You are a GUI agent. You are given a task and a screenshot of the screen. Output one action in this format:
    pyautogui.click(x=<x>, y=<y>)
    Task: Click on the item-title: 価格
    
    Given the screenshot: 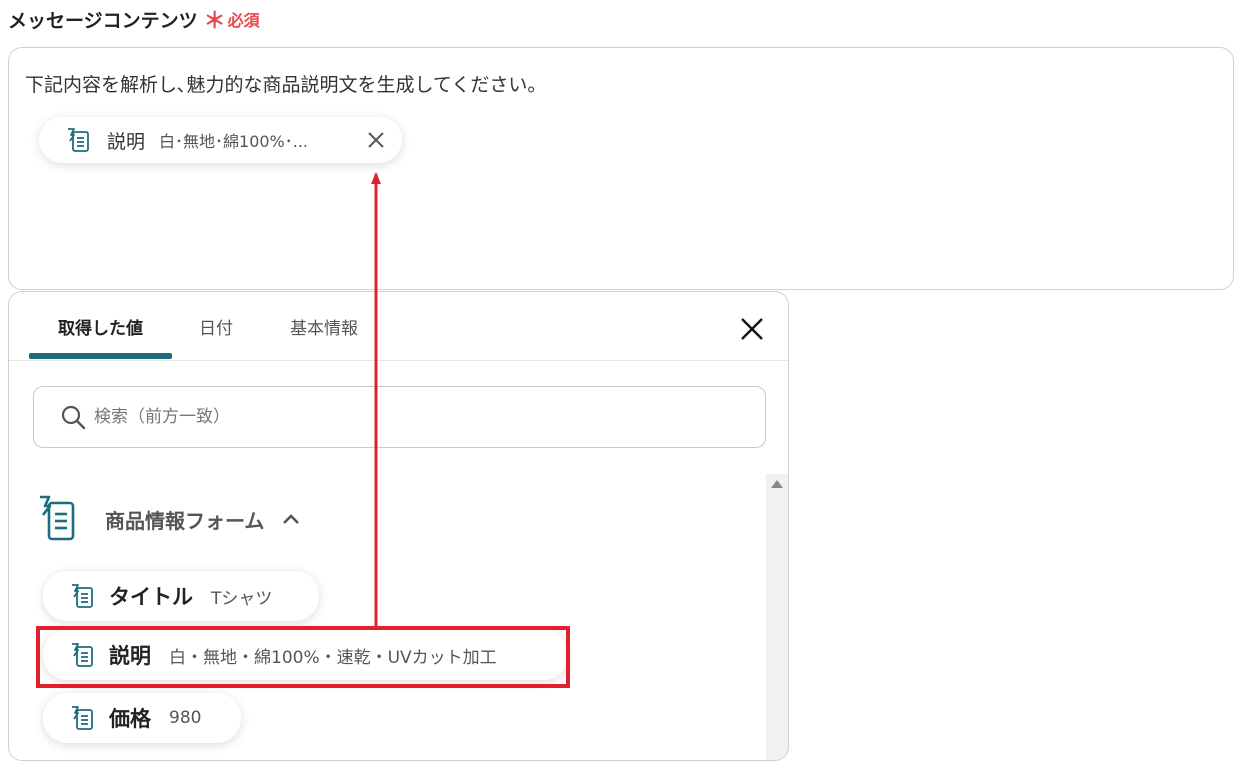 What is the action you would take?
    pyautogui.click(x=130, y=719)
    